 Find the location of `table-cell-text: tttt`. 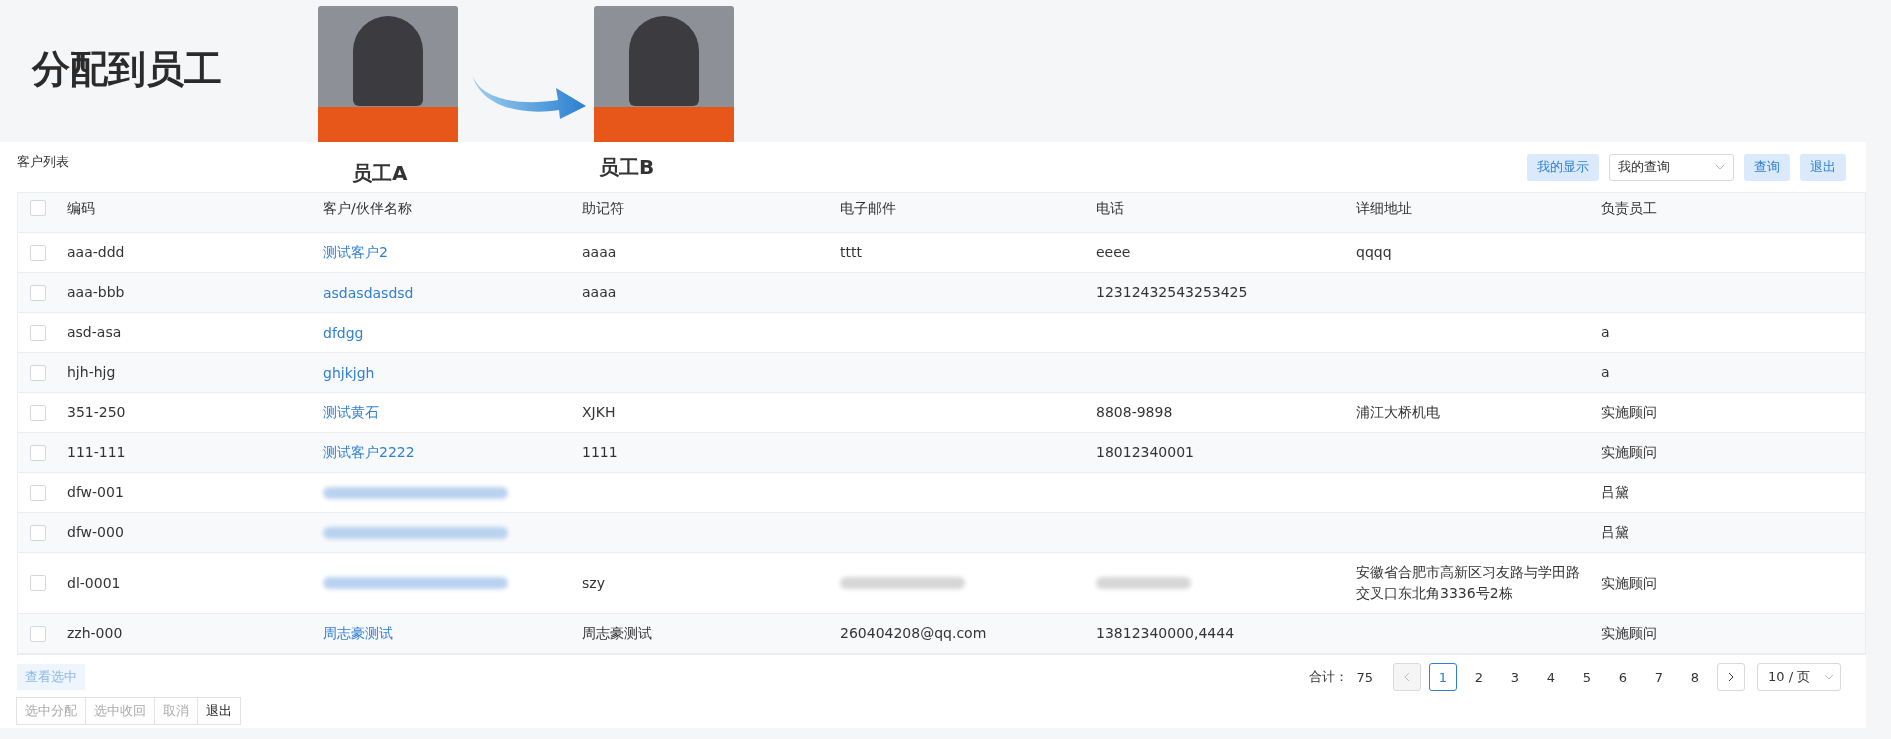

table-cell-text: tttt is located at coordinates (851, 252).